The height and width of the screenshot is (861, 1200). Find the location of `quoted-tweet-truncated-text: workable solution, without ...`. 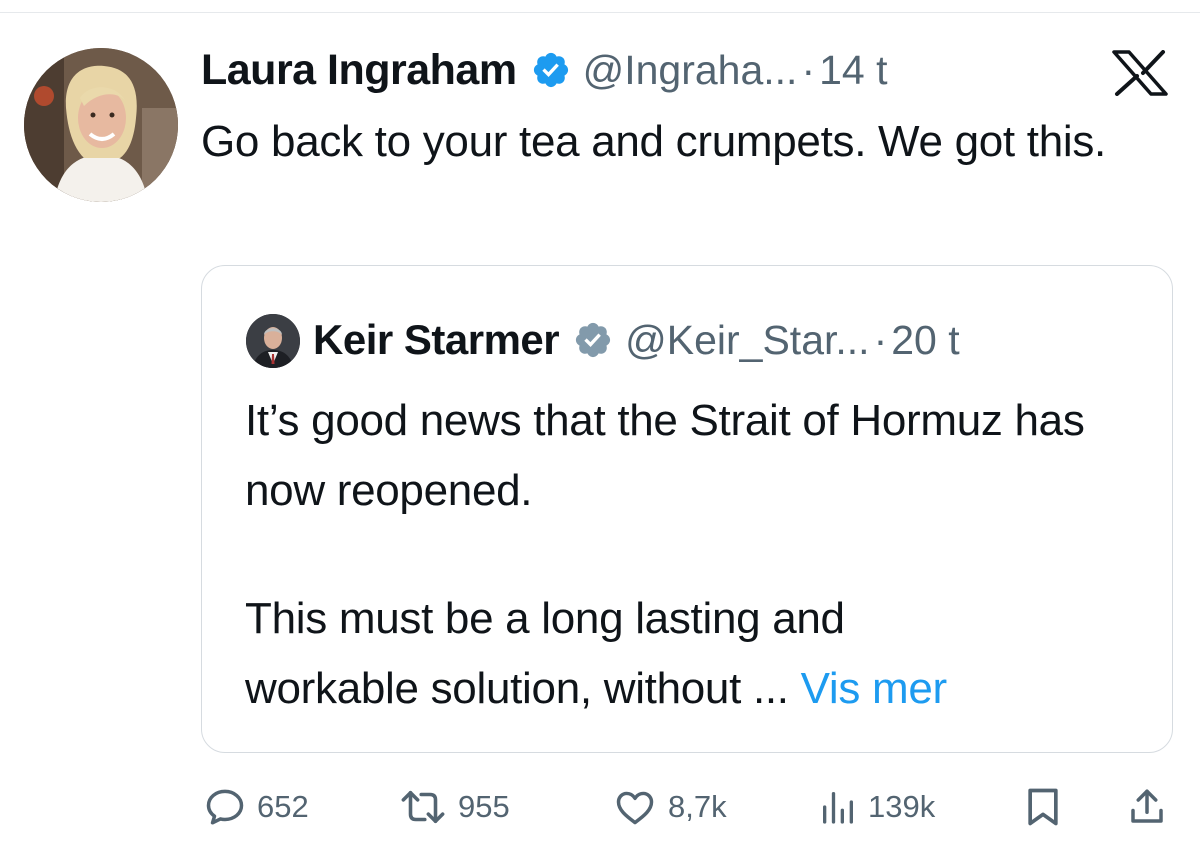

quoted-tweet-truncated-text: workable solution, without ... is located at coordinates (517, 688).